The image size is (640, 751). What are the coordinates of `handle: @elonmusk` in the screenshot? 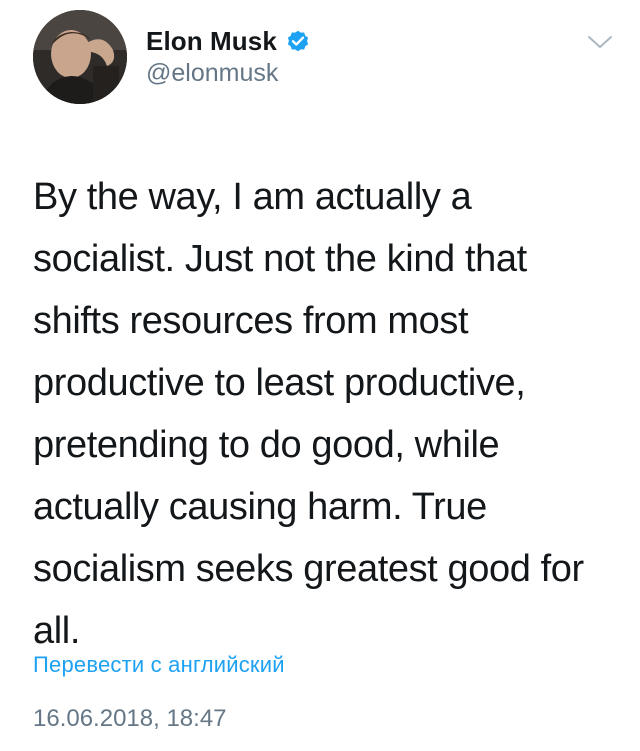 It's located at (228, 73).